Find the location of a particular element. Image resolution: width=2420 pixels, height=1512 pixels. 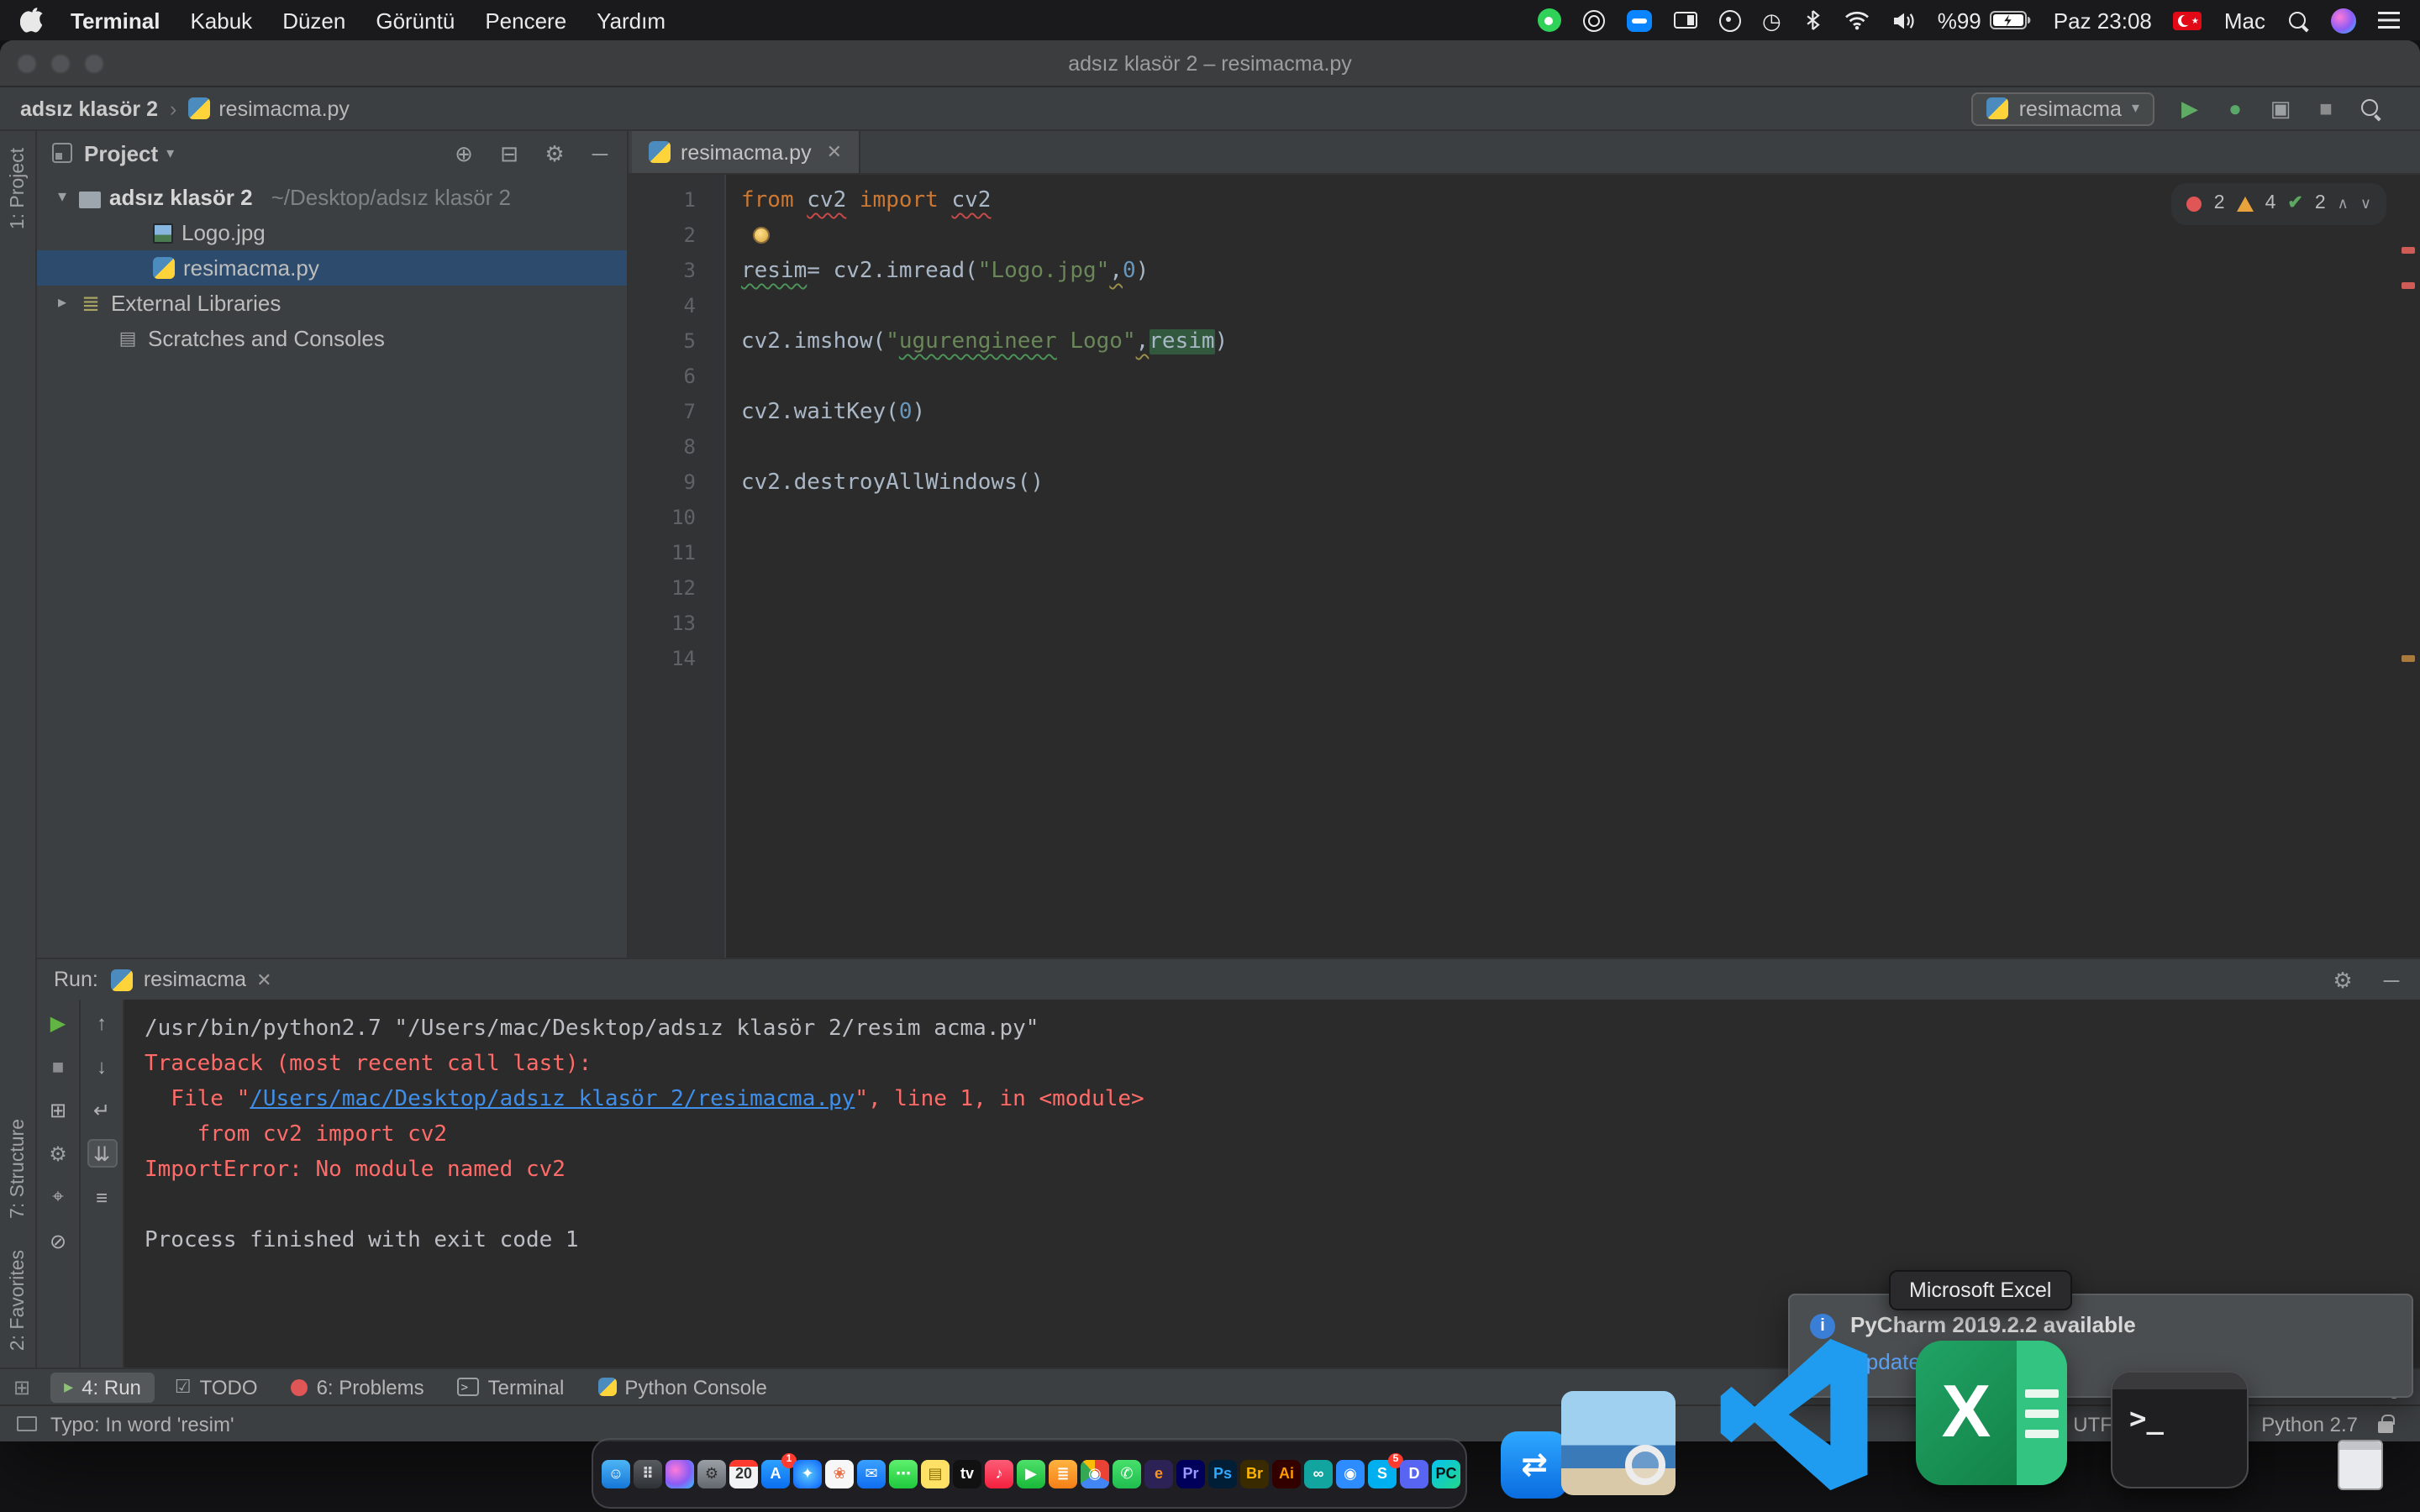

menu-görüntü: Görüntü is located at coordinates (415, 20).